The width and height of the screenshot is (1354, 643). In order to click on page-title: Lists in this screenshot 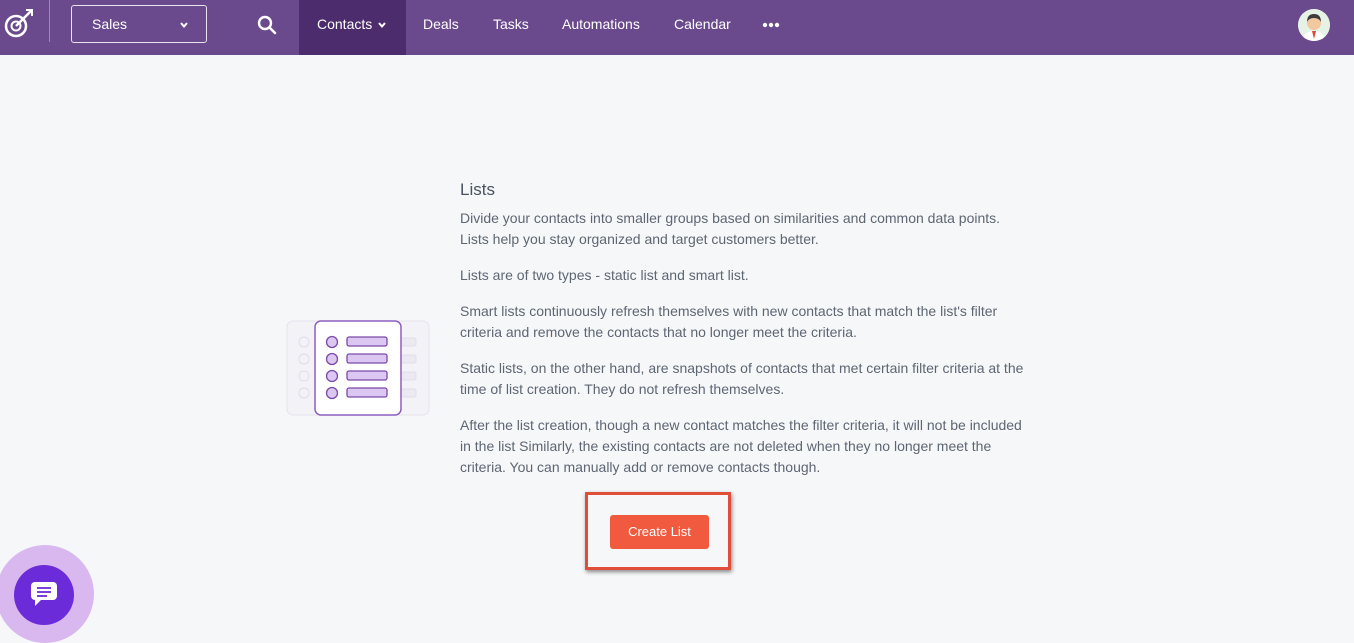, I will do `click(477, 189)`.